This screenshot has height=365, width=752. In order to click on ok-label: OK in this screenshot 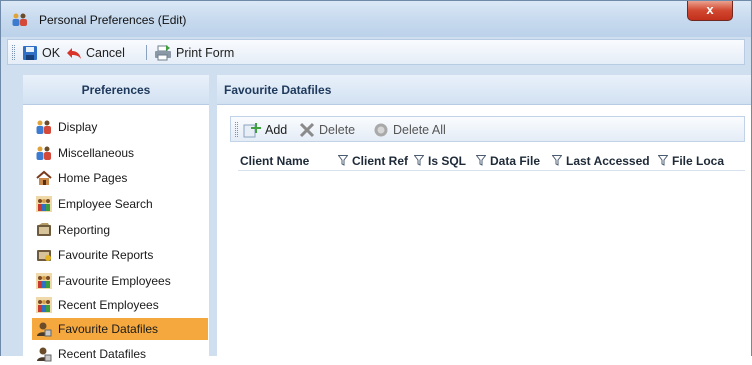, I will do `click(51, 52)`.